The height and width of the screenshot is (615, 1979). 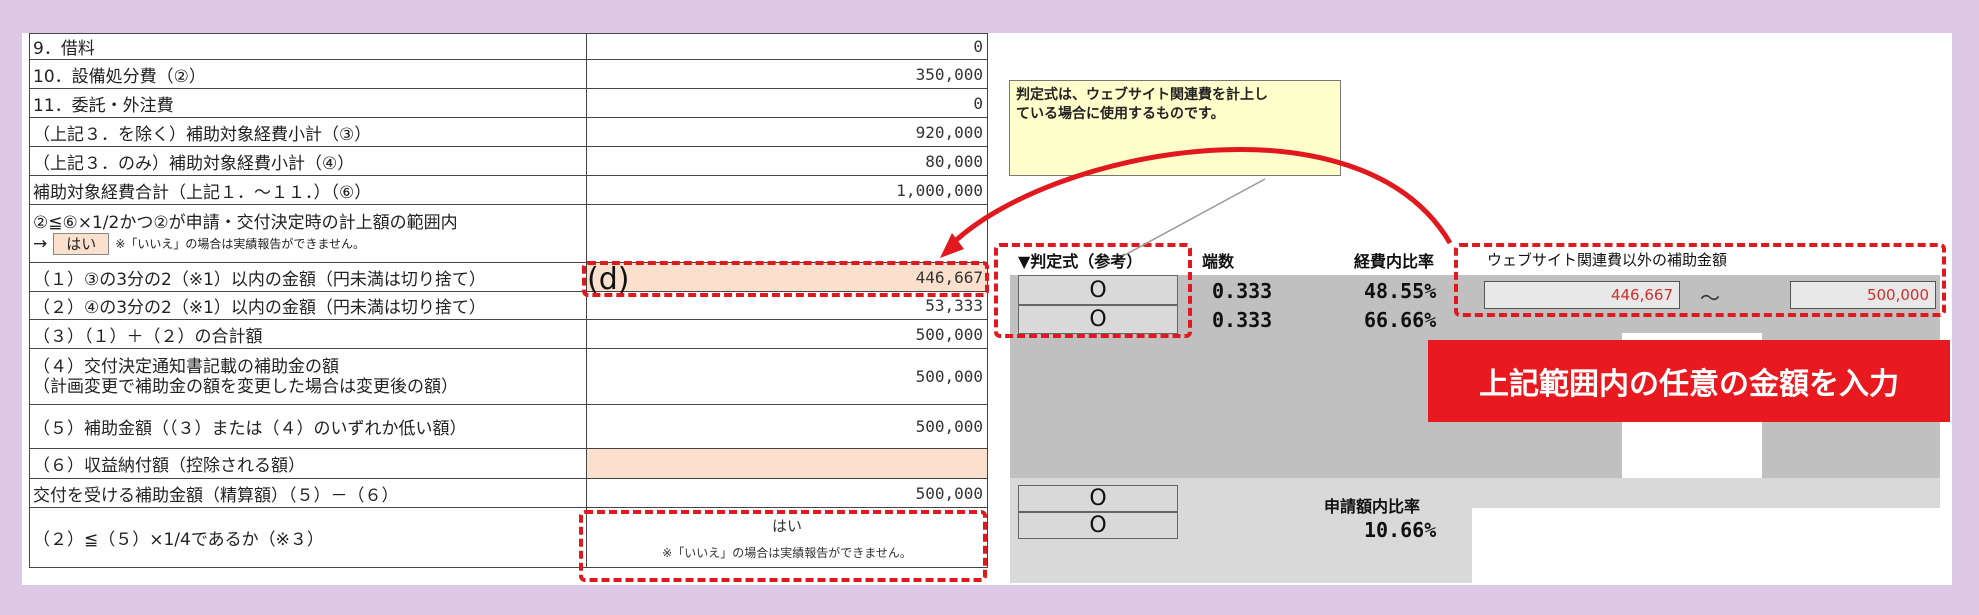 I want to click on annotation-overlay, so click(x=1196, y=202).